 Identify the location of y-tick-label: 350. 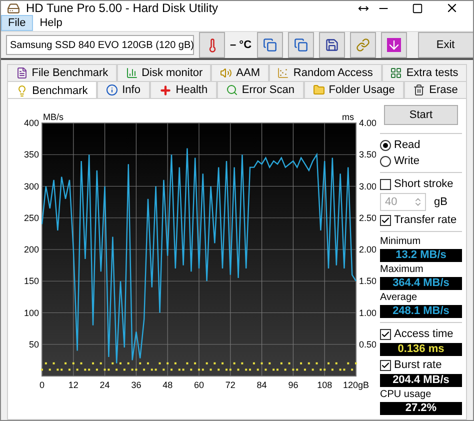
(31, 155).